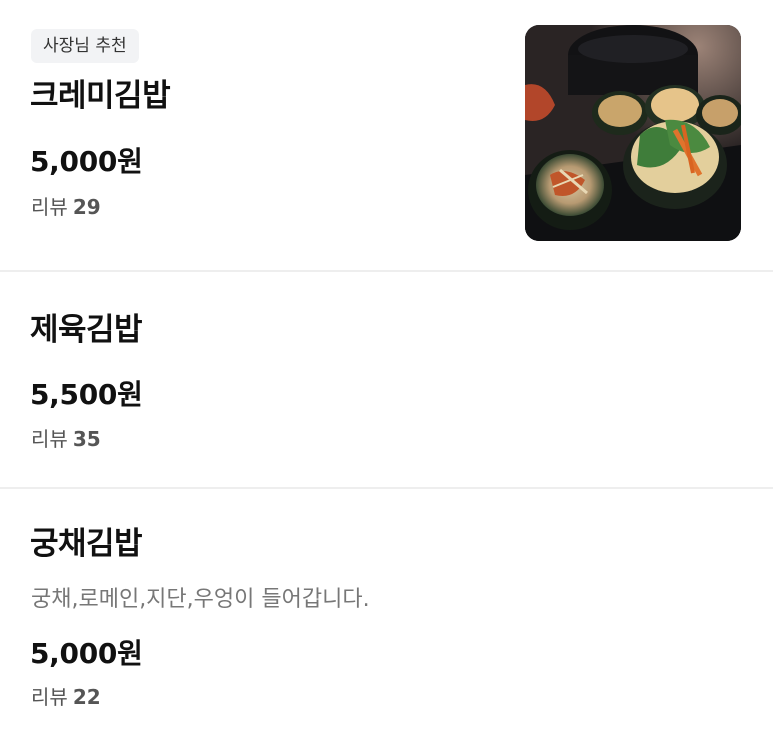  What do you see at coordinates (85, 46) in the screenshot?
I see `owner-recommend-badge: 사장님 추천` at bounding box center [85, 46].